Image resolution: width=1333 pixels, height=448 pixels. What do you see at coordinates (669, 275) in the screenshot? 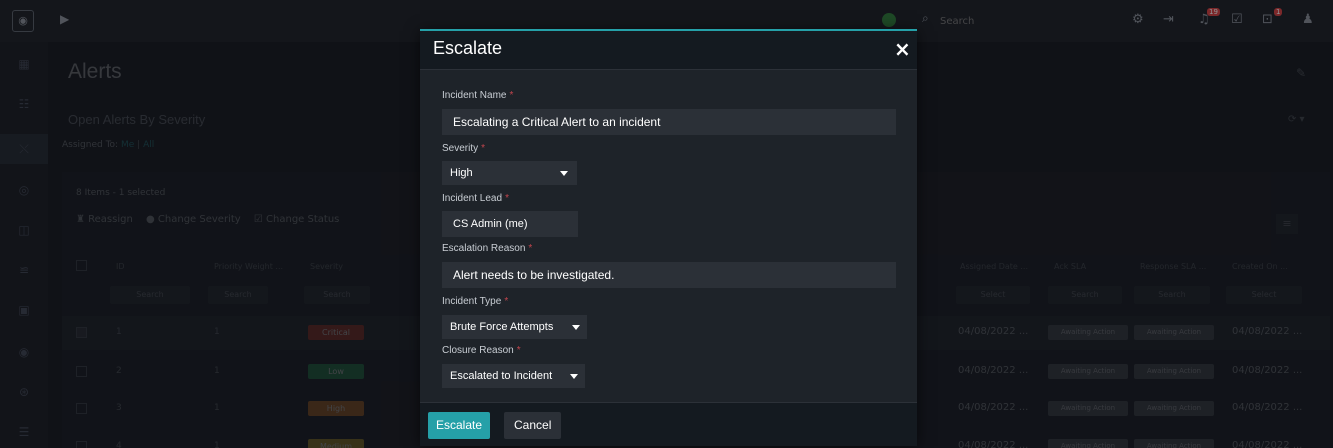
I see `escalation-reason-input: Alert needs to be investigated.` at bounding box center [669, 275].